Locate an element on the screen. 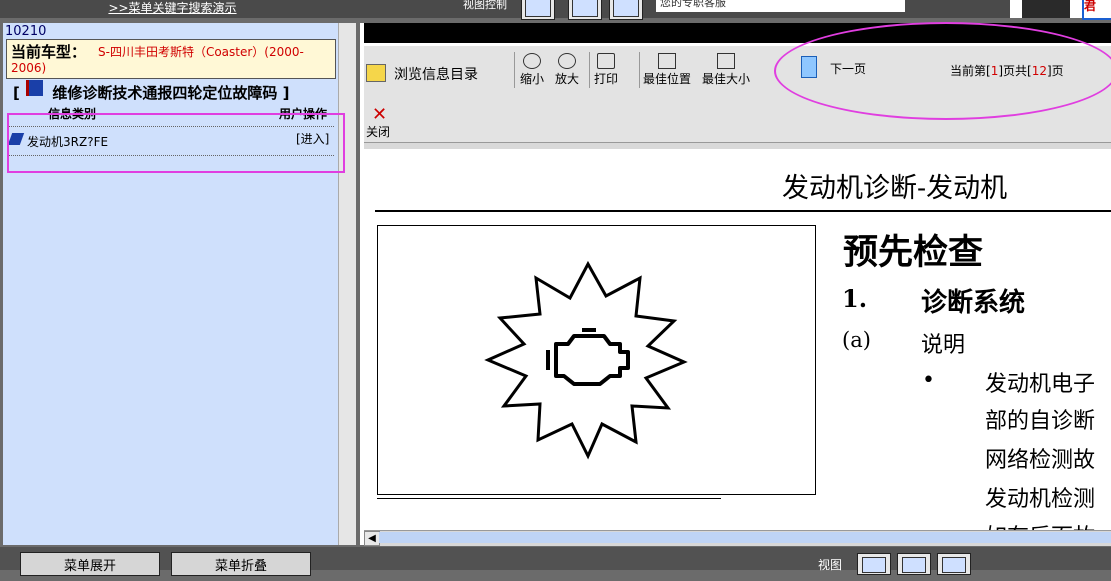 This screenshot has height=581, width=1111. book-icon is located at coordinates (34, 88).